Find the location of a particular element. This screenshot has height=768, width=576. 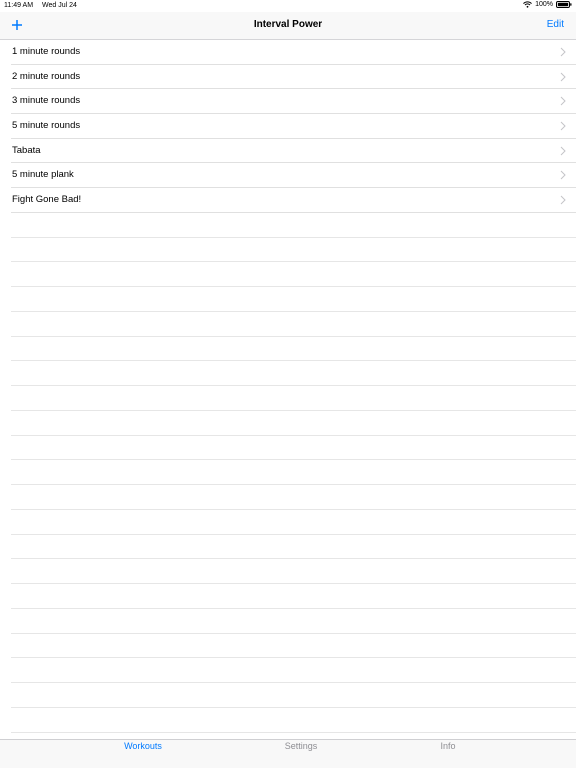

wifi-icon is located at coordinates (527, 4).